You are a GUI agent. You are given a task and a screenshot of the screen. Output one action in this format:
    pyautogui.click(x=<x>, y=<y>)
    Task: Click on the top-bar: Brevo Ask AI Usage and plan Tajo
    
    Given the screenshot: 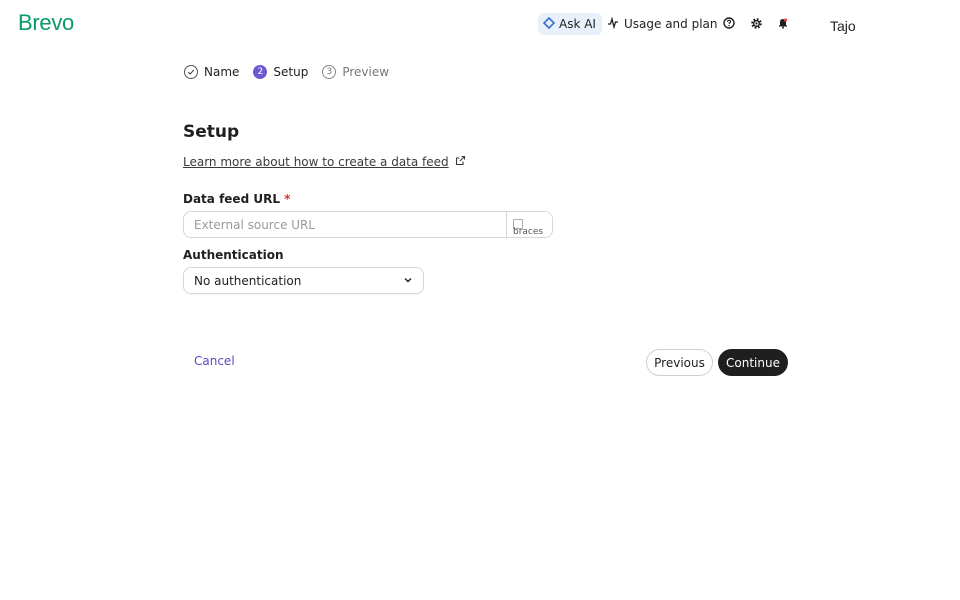 What is the action you would take?
    pyautogui.click(x=480, y=24)
    